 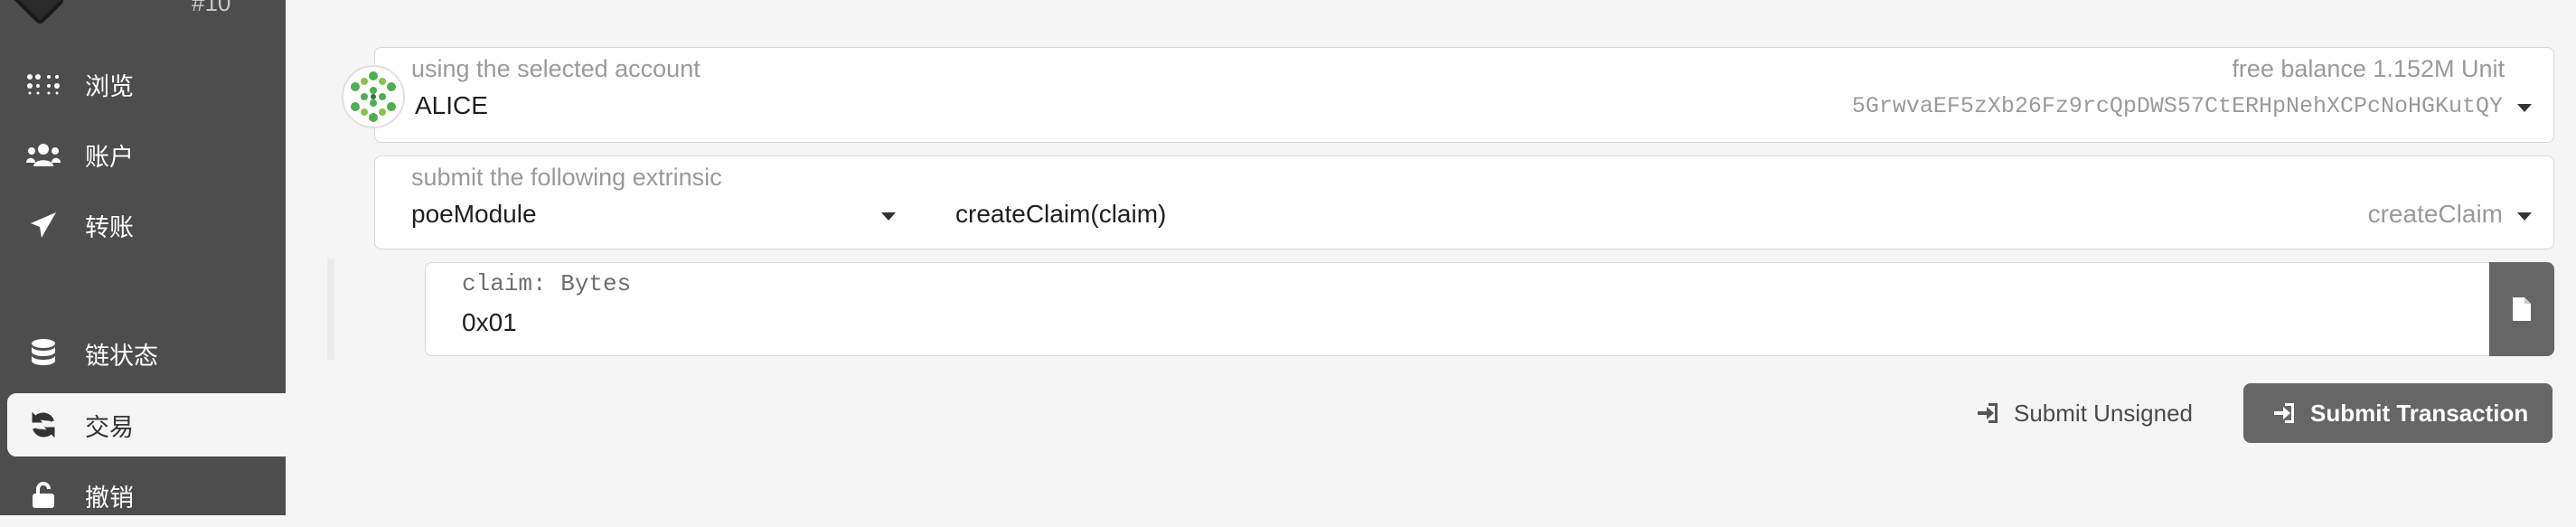 I want to click on extrinsic-label: submit the following extrinsic, so click(x=566, y=177).